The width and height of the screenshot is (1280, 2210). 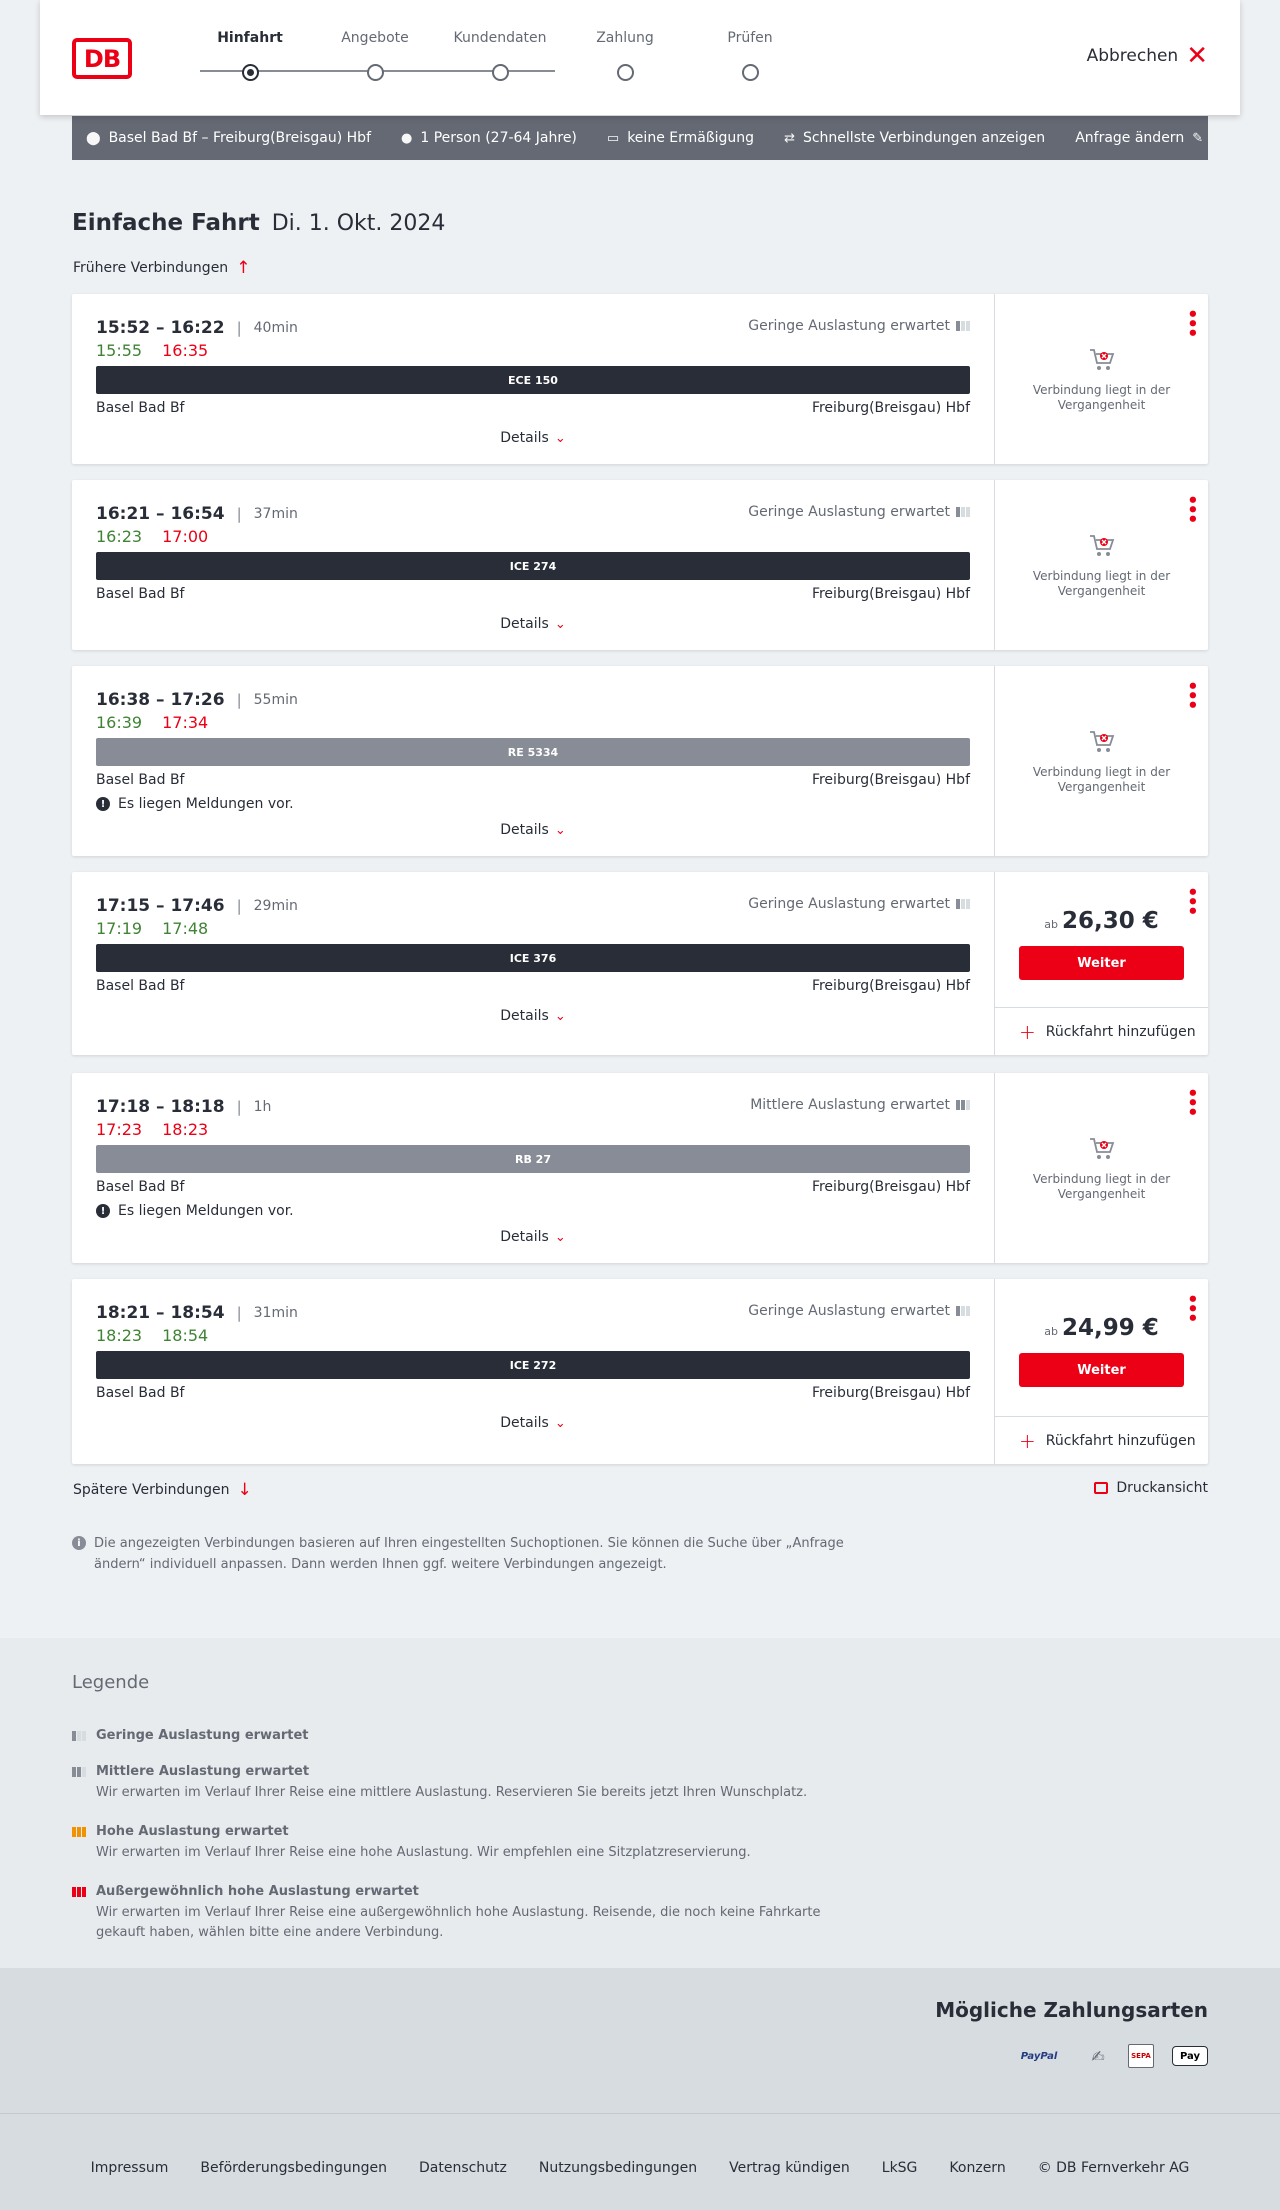 I want to click on train-bar: ICE 272, so click(x=533, y=1365).